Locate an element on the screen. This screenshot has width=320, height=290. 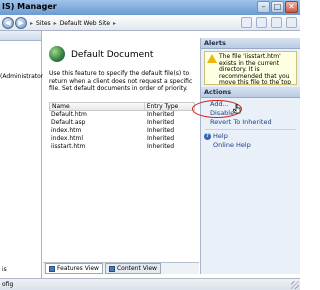
address-tools is located at coordinates (269, 22).